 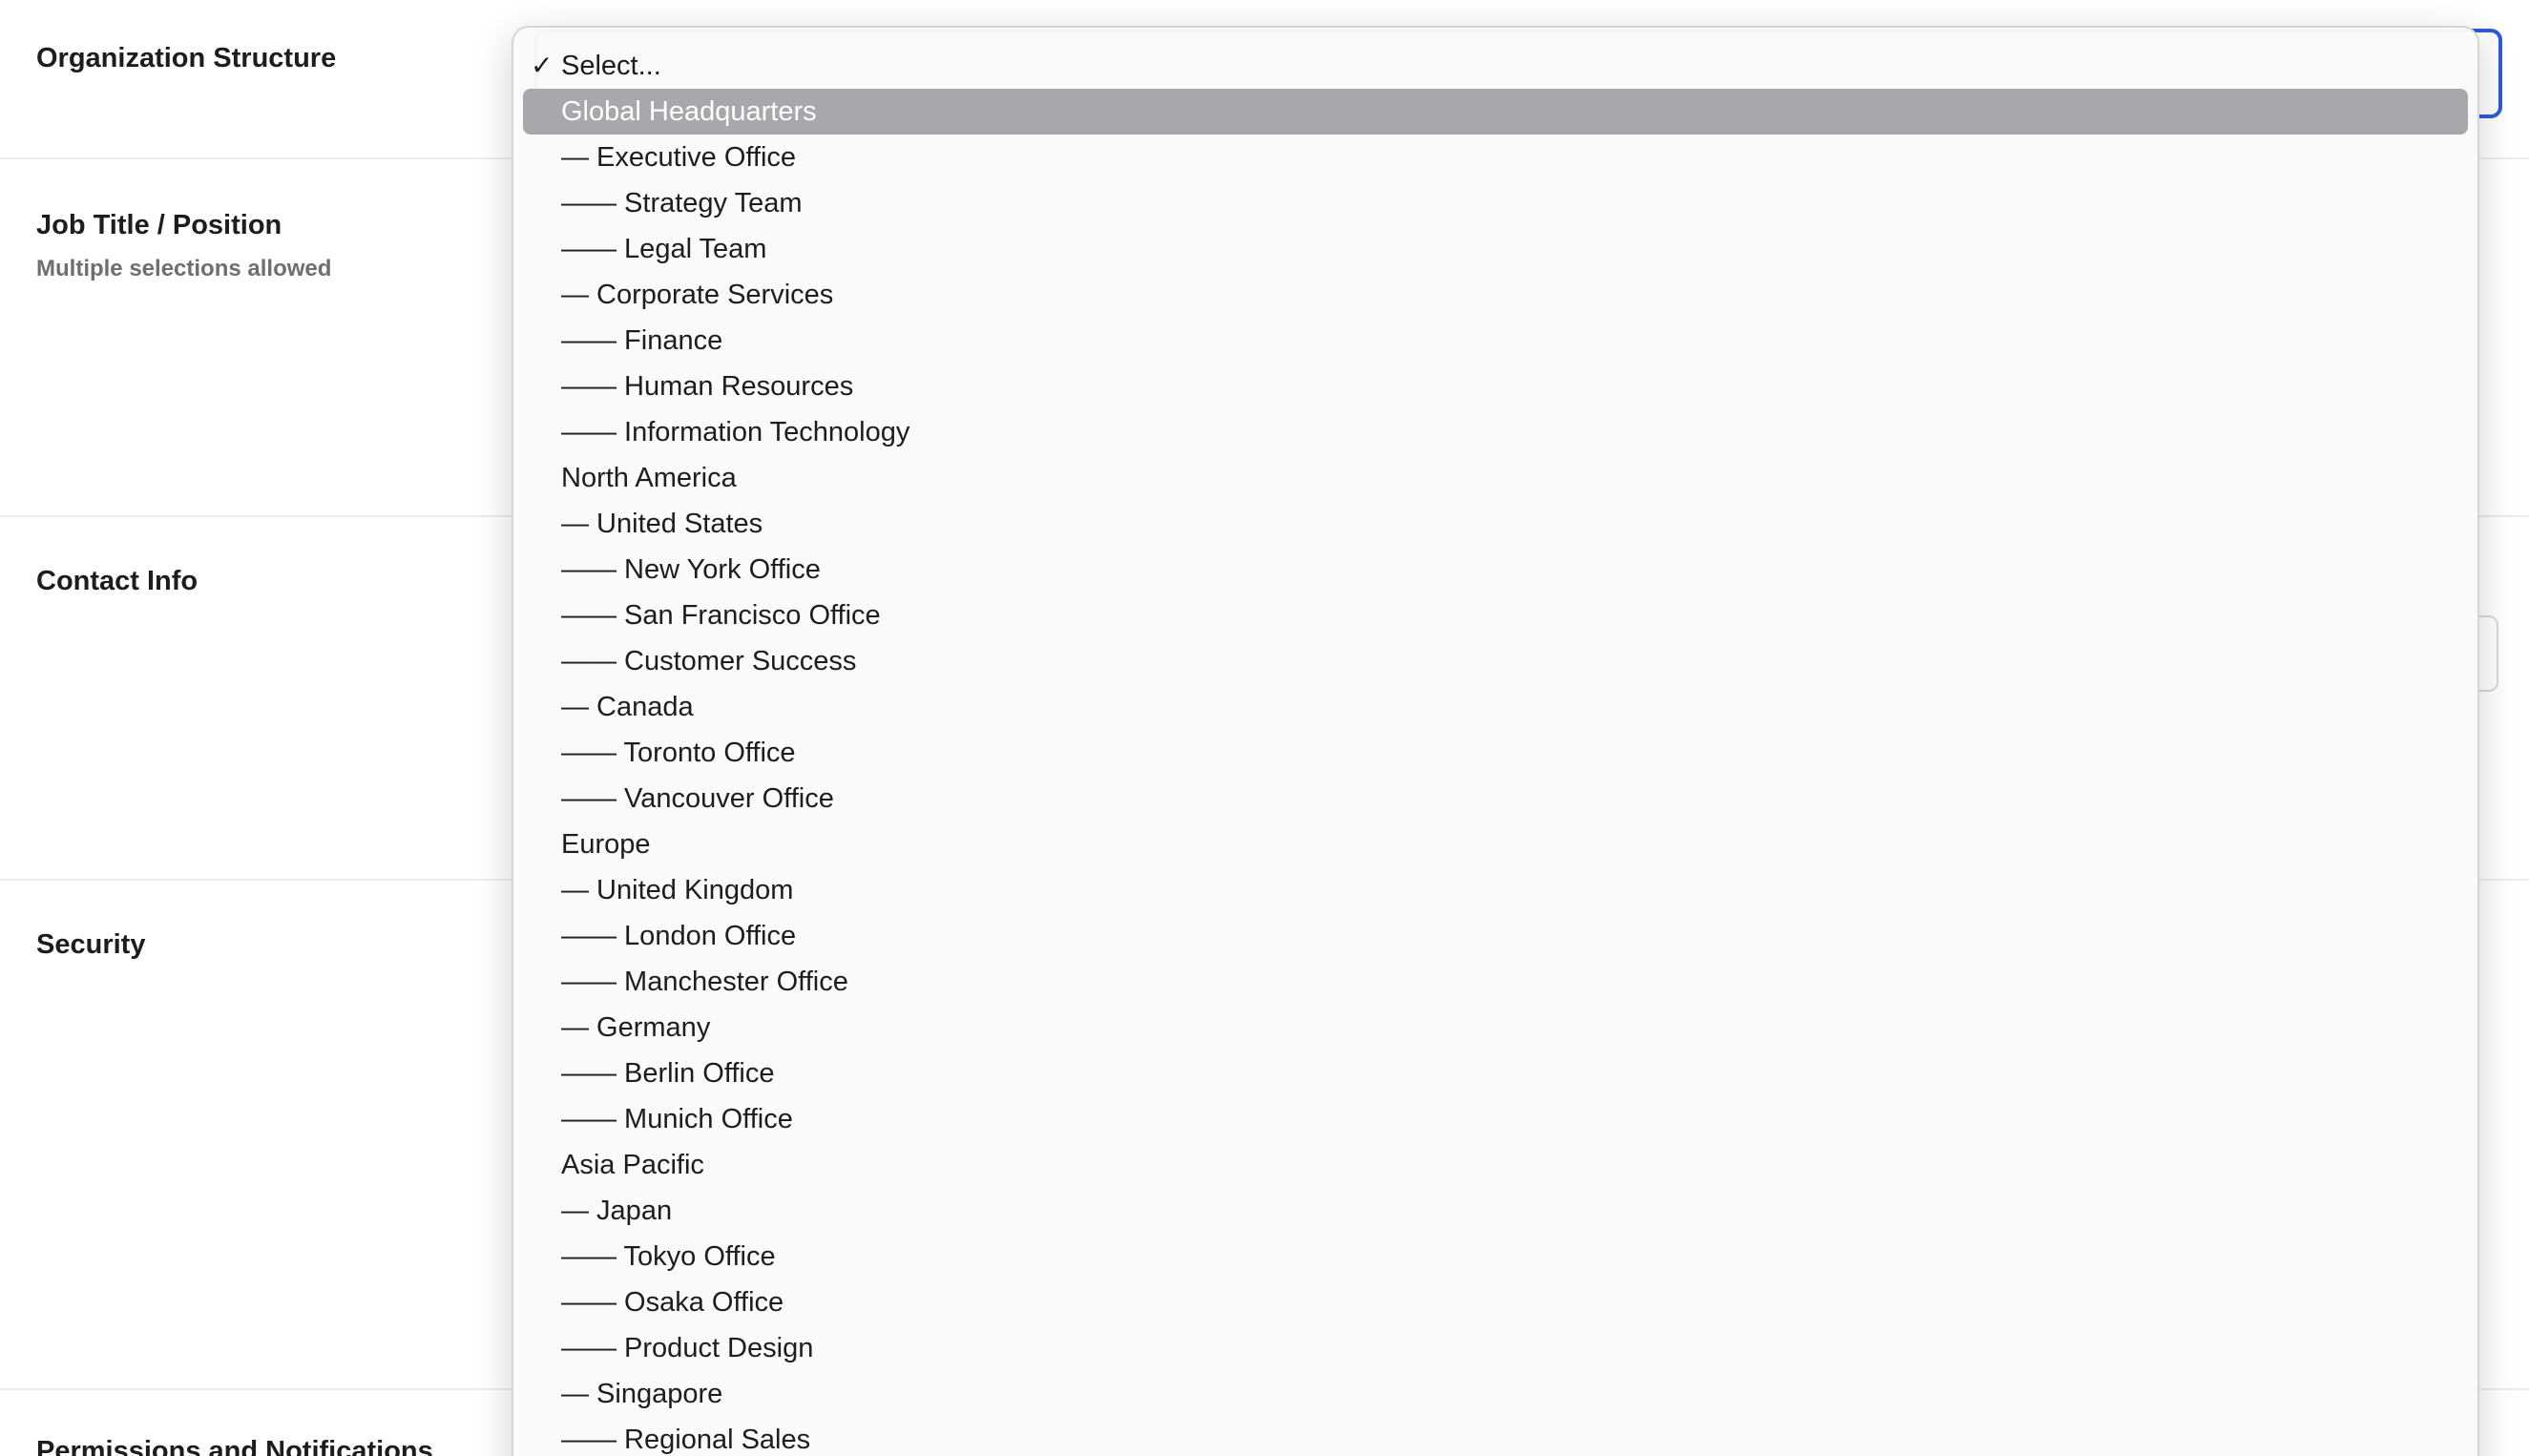 What do you see at coordinates (1495, 1211) in the screenshot?
I see `dropdown-option: — Japan` at bounding box center [1495, 1211].